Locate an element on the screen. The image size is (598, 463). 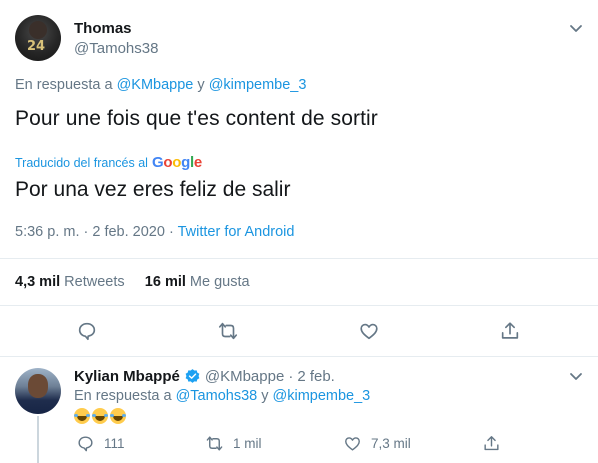
retweet-button: 1 mil is located at coordinates (233, 443).